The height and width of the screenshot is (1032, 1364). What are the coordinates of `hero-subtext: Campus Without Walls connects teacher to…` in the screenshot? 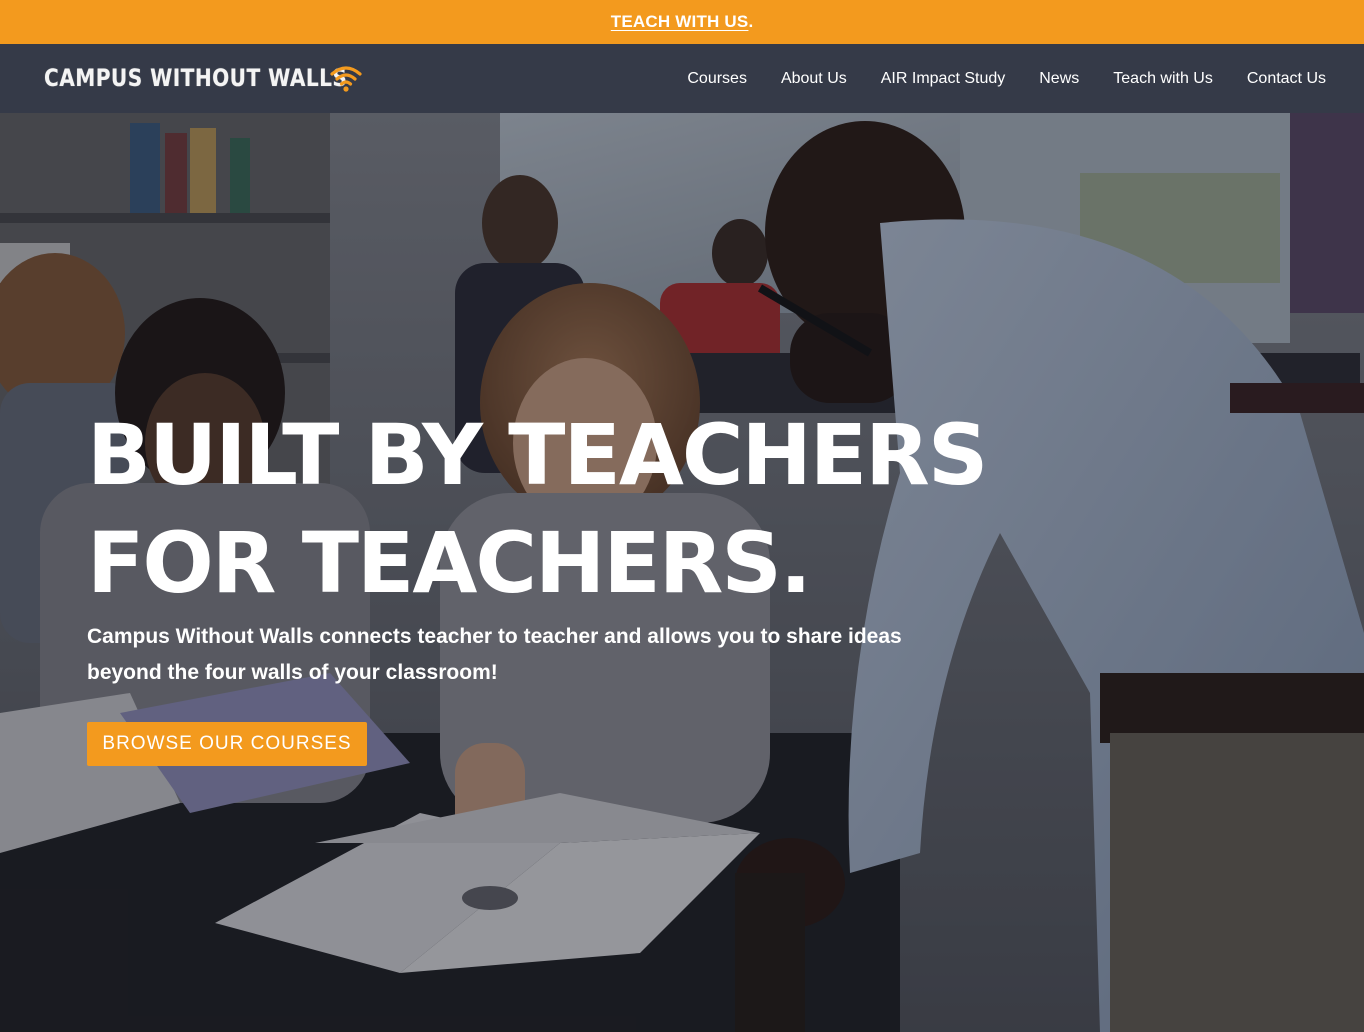 It's located at (494, 654).